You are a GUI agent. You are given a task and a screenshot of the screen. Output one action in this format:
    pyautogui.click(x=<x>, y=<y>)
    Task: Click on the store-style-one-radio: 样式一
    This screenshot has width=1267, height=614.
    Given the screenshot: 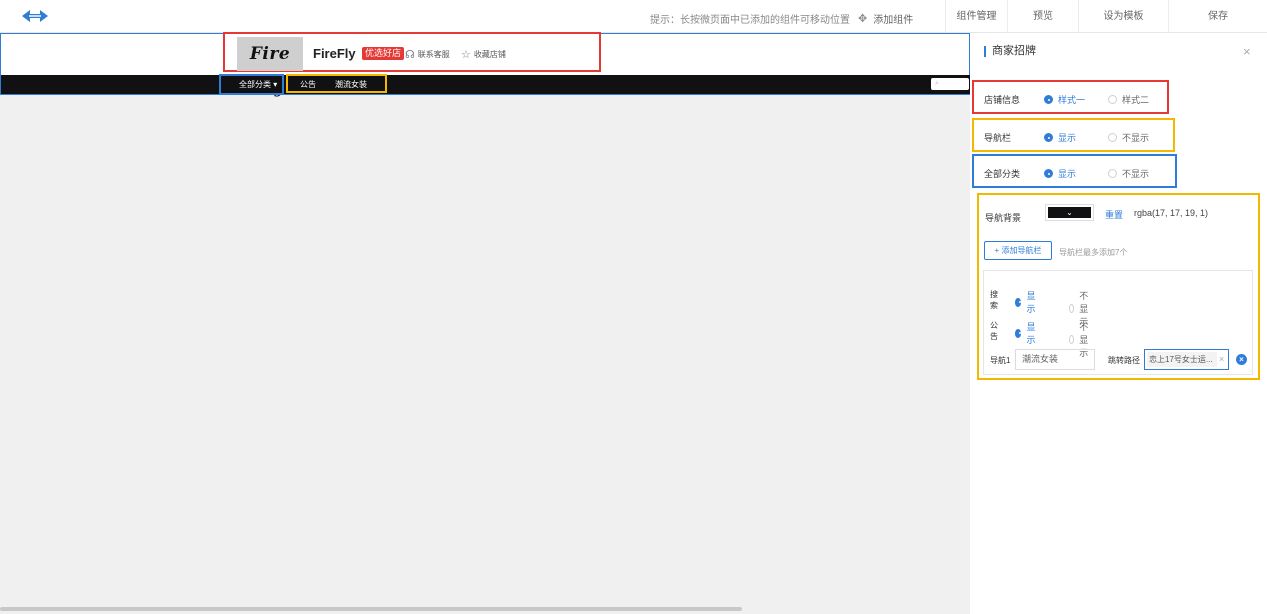 What is the action you would take?
    pyautogui.click(x=1064, y=99)
    